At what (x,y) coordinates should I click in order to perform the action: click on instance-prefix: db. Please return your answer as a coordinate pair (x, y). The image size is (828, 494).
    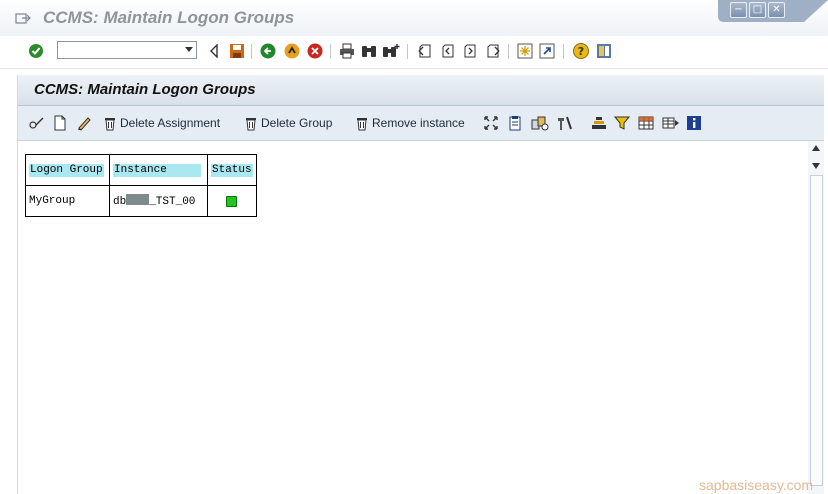
    Looking at the image, I should click on (120, 202).